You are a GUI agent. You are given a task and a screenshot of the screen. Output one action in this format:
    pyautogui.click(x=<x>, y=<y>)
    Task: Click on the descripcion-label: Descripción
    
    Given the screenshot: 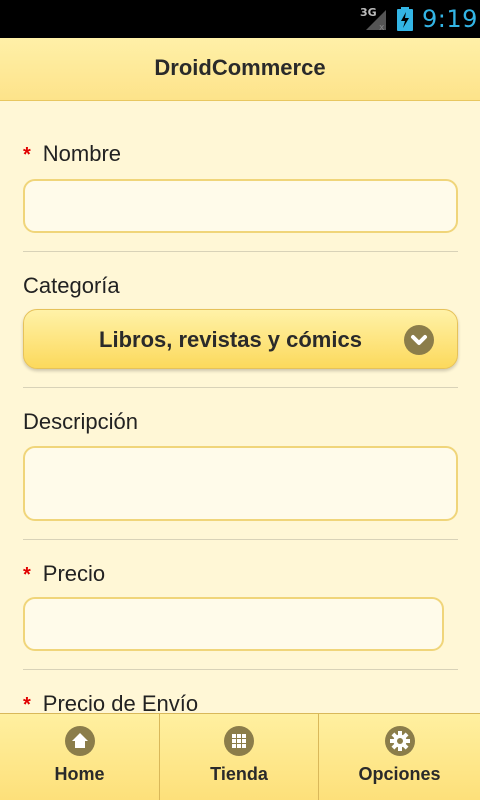 What is the action you would take?
    pyautogui.click(x=80, y=421)
    